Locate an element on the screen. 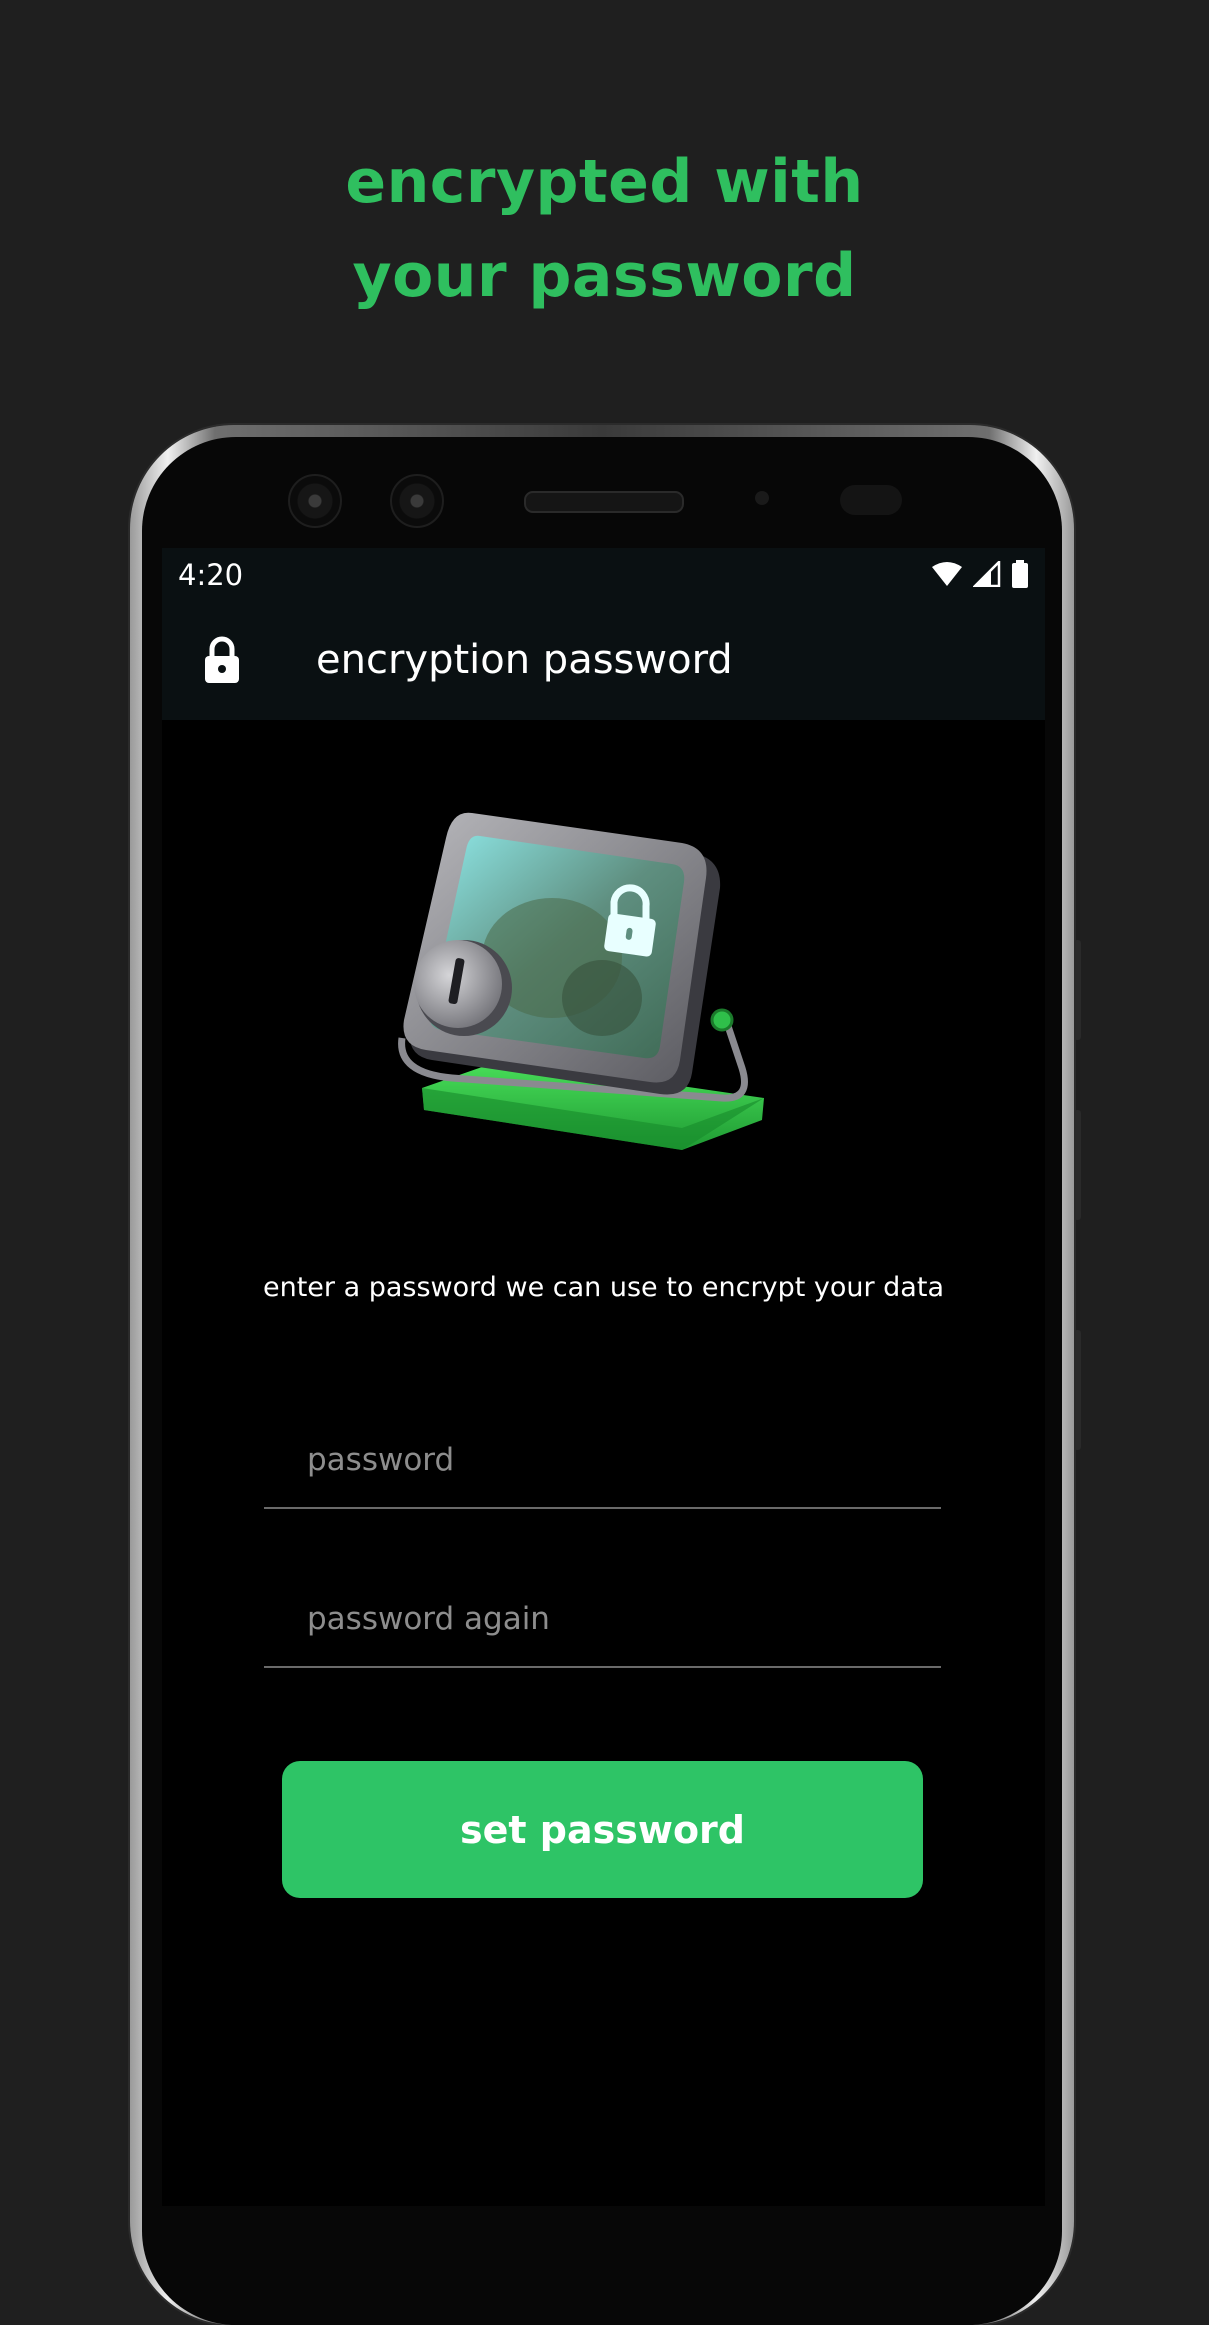  app-bar: encryption password is located at coordinates (603, 660).